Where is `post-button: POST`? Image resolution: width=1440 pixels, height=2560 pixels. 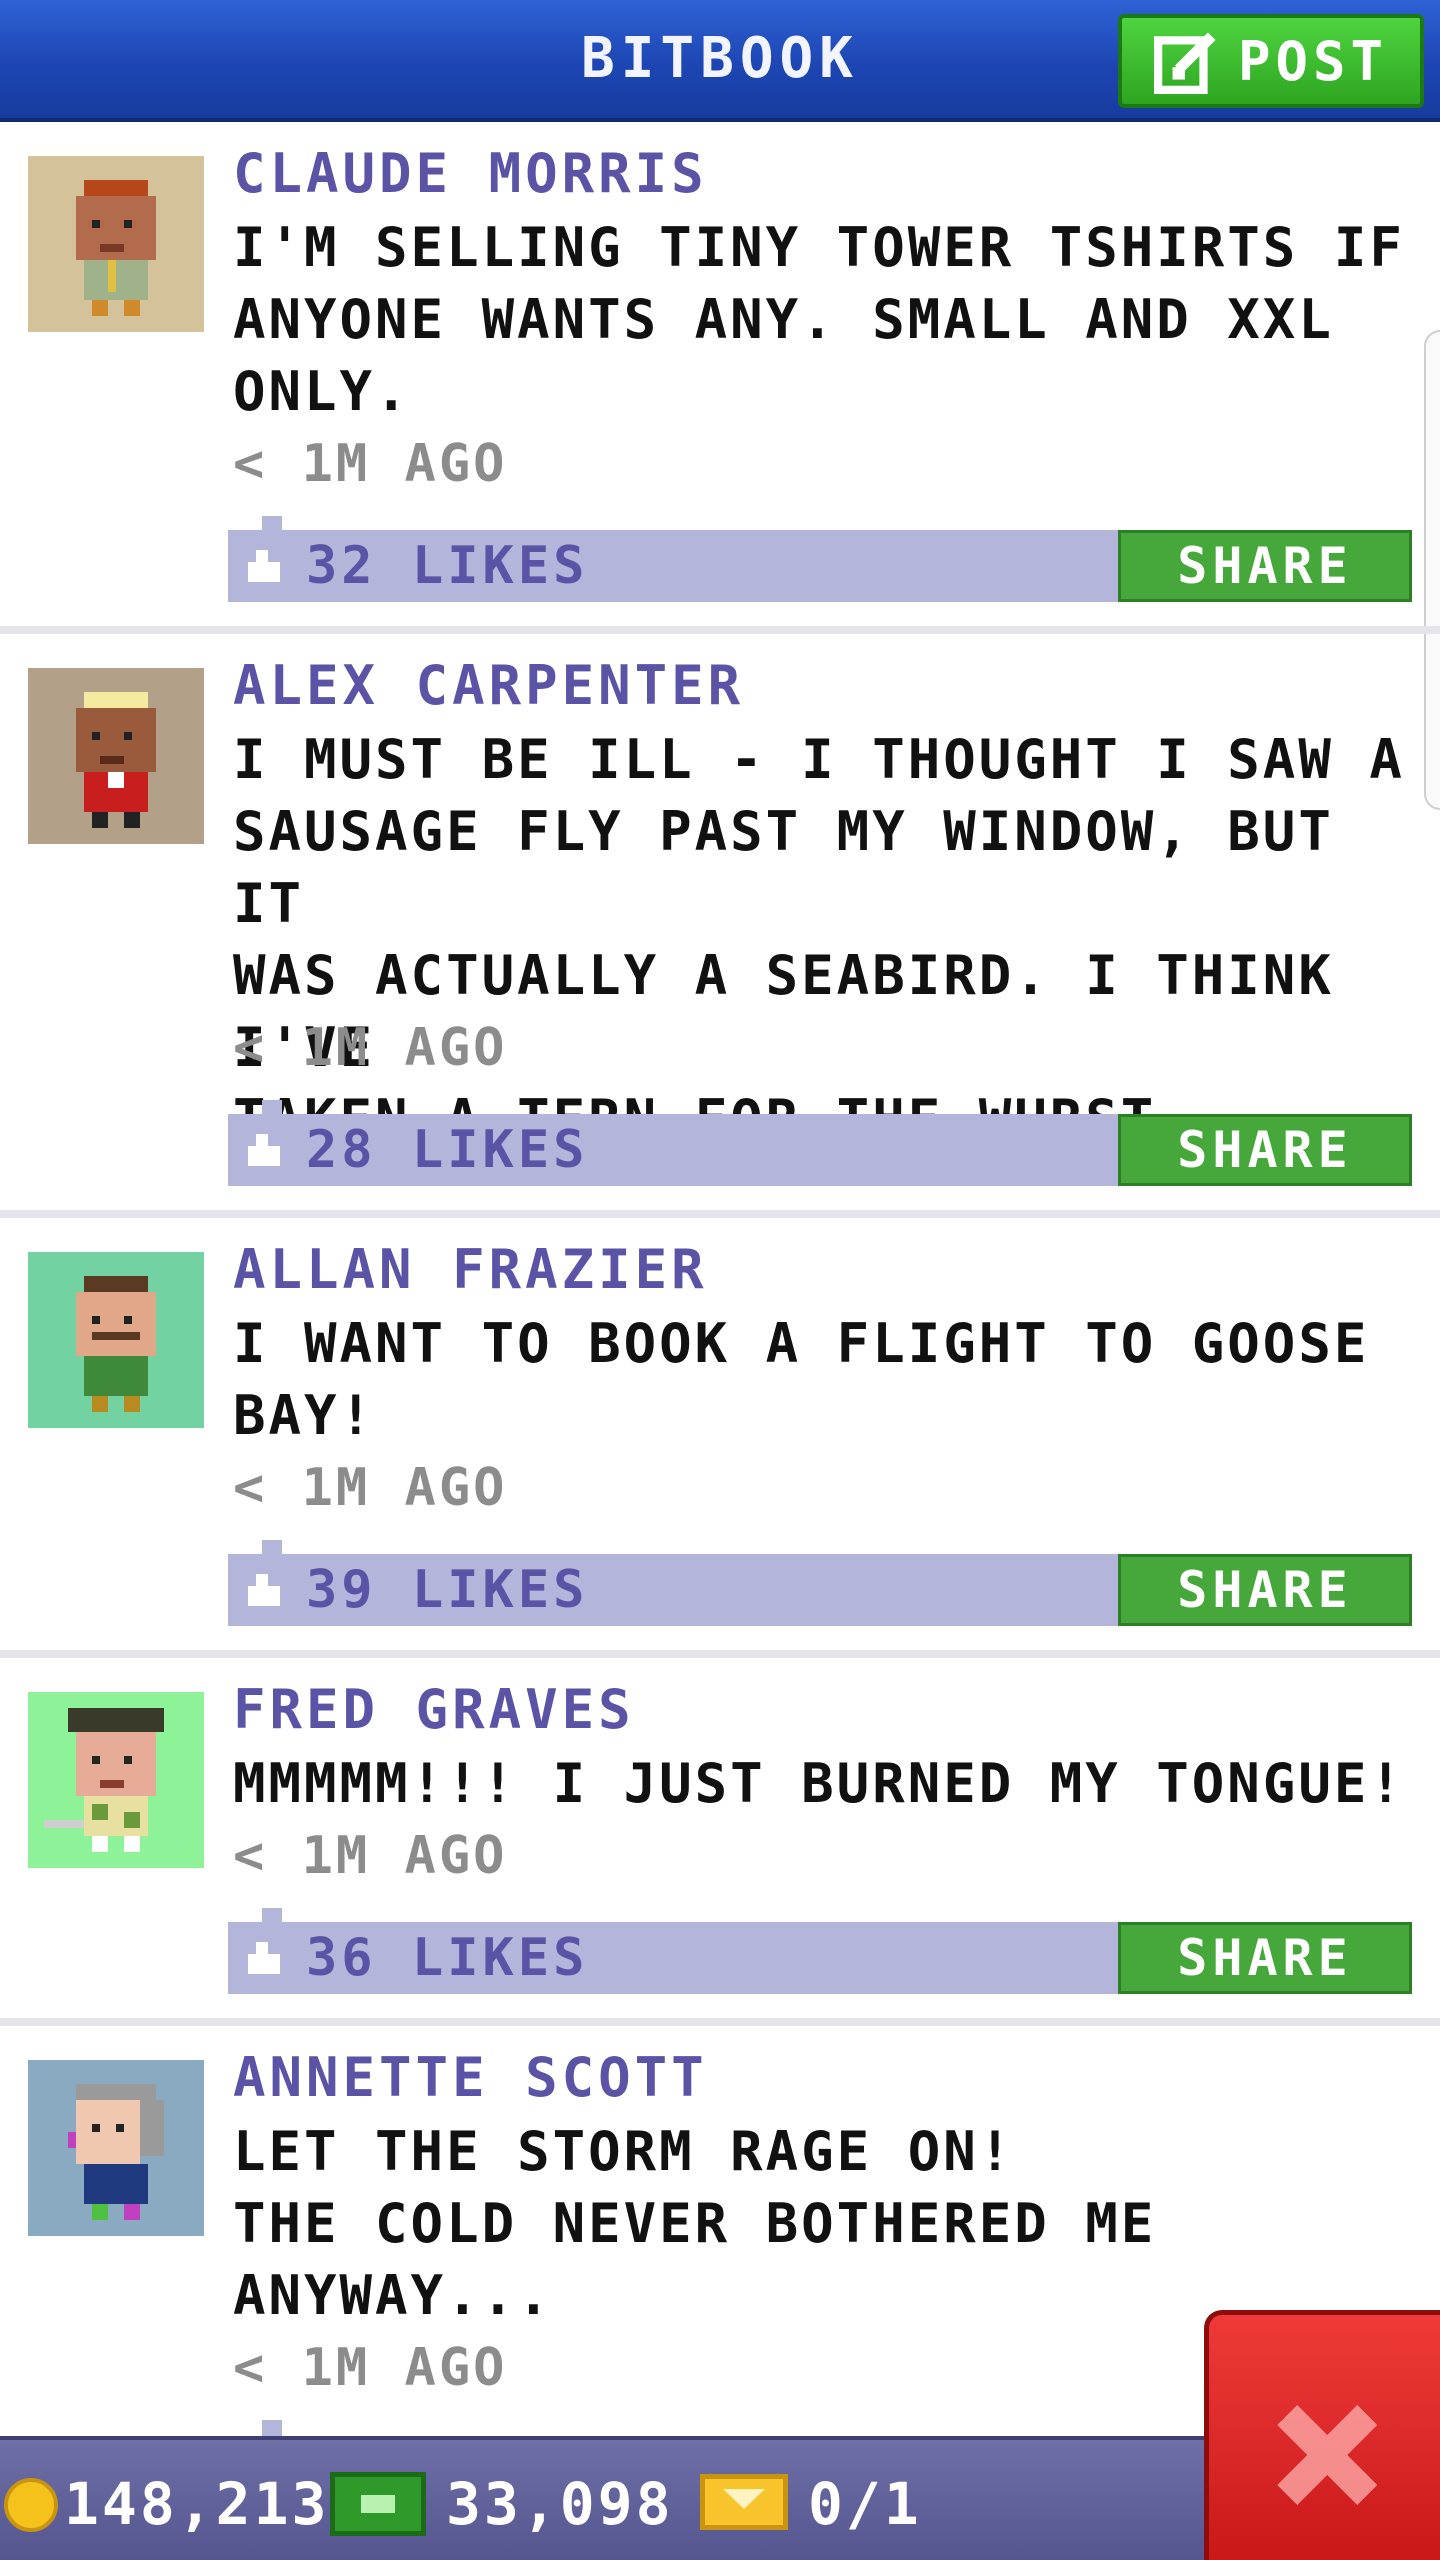
post-button: POST is located at coordinates (1271, 61).